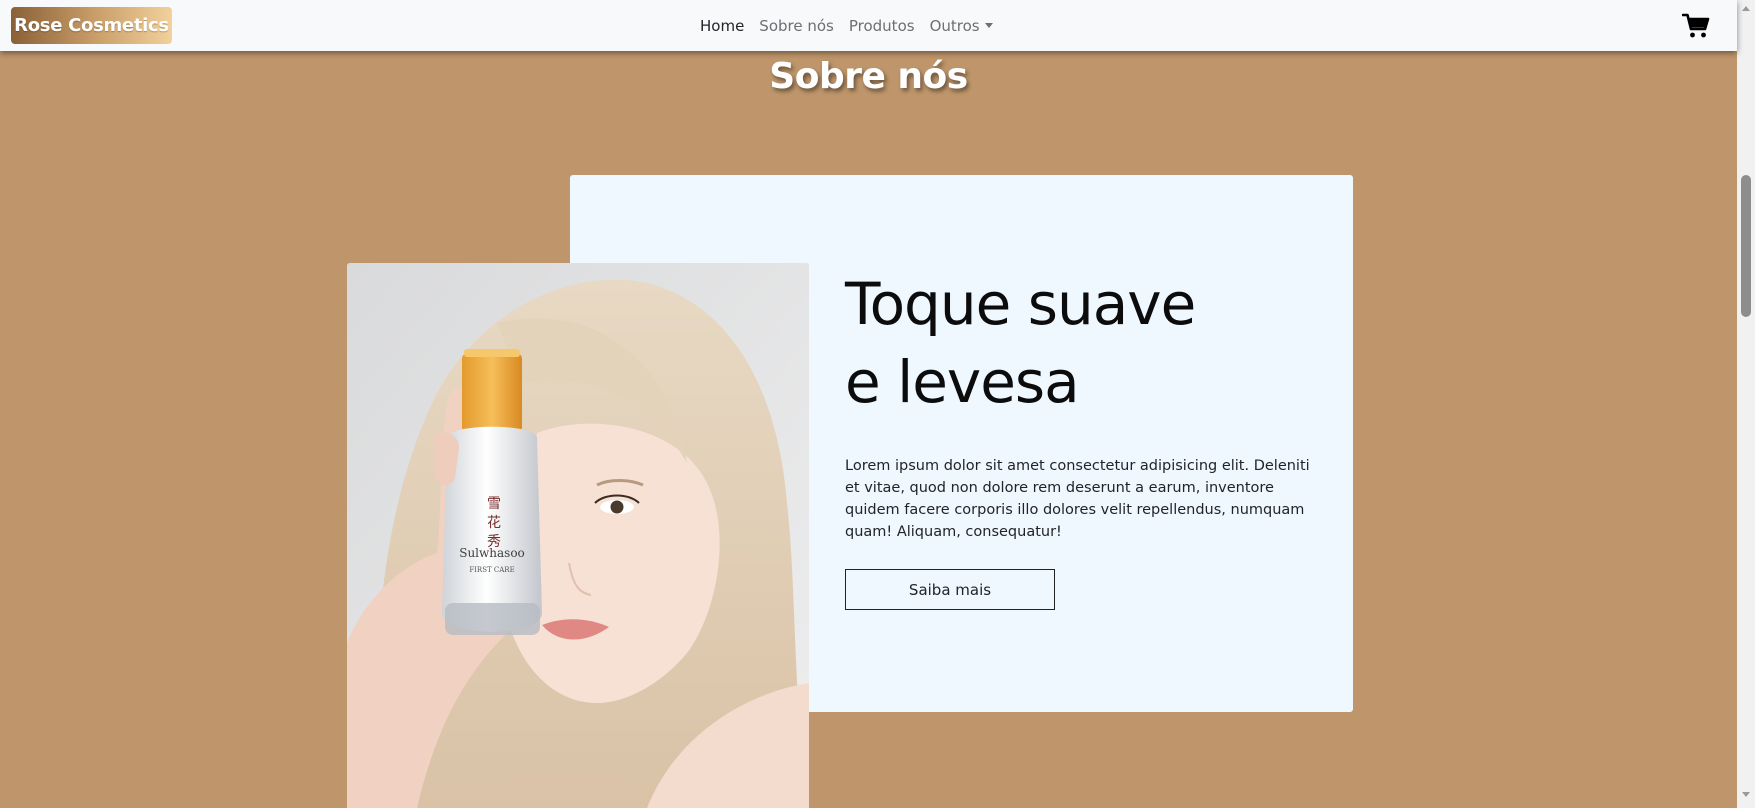 This screenshot has height=808, width=1755. I want to click on product-brand-text: Sulwhasoo, so click(492, 553).